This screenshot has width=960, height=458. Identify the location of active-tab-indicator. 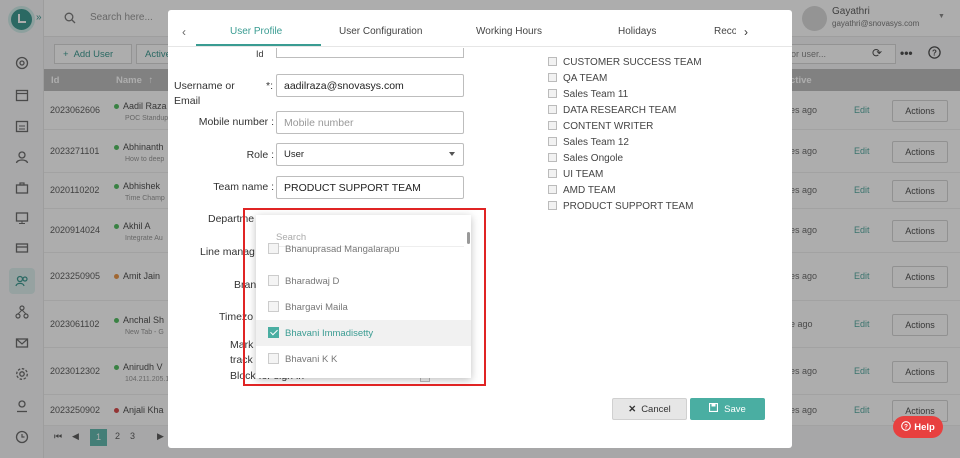
(258, 45).